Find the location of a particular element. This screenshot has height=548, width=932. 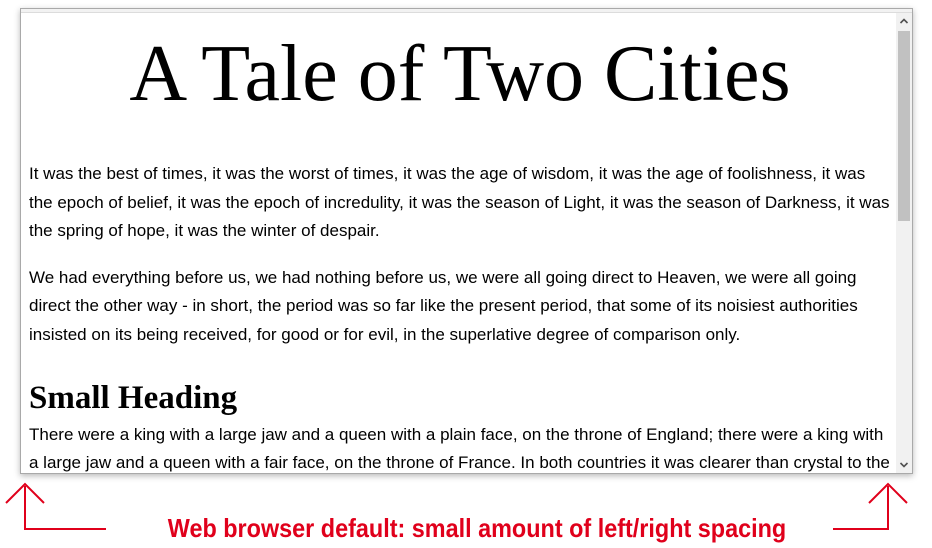

vertical-scrollbar is located at coordinates (904, 243).